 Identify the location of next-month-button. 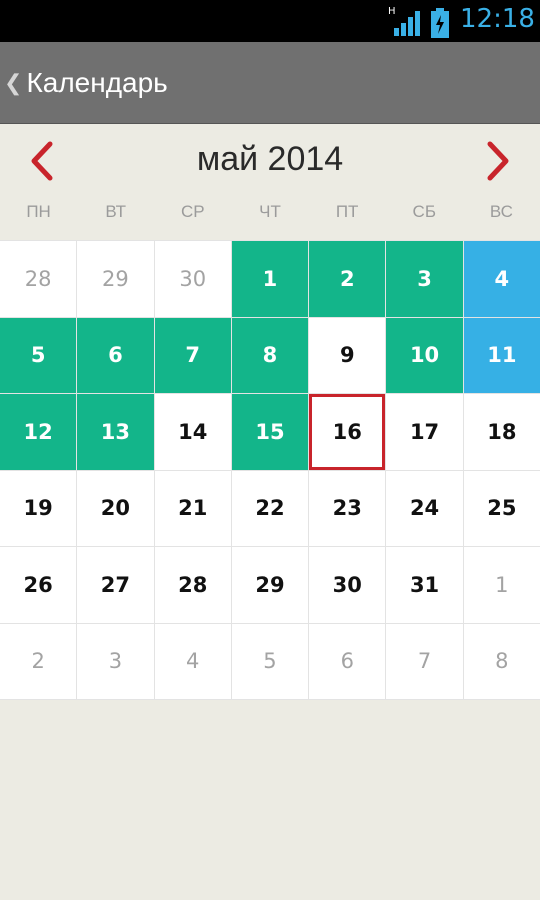
(498, 161).